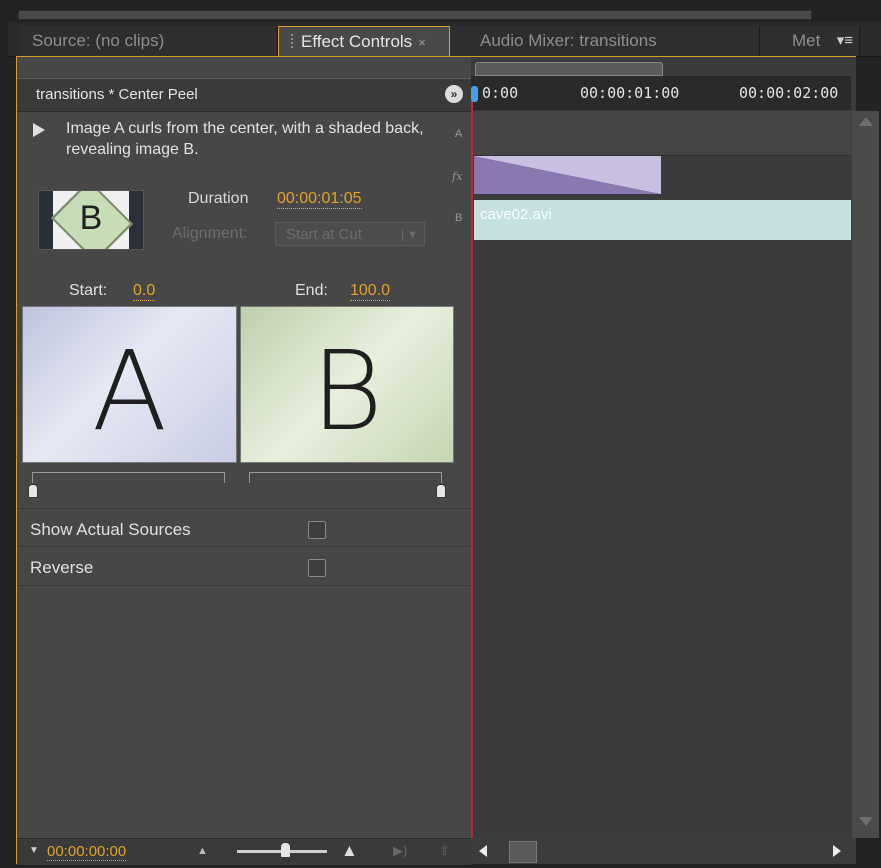 The height and width of the screenshot is (868, 881). Describe the element at coordinates (630, 93) in the screenshot. I see `ruler-tick-label: 00:00:01:00` at that location.